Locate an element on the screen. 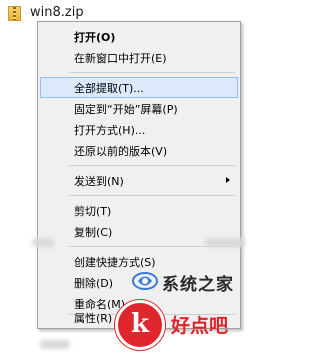 The width and height of the screenshot is (320, 357). menu-item-label: 打开(O) is located at coordinates (95, 37).